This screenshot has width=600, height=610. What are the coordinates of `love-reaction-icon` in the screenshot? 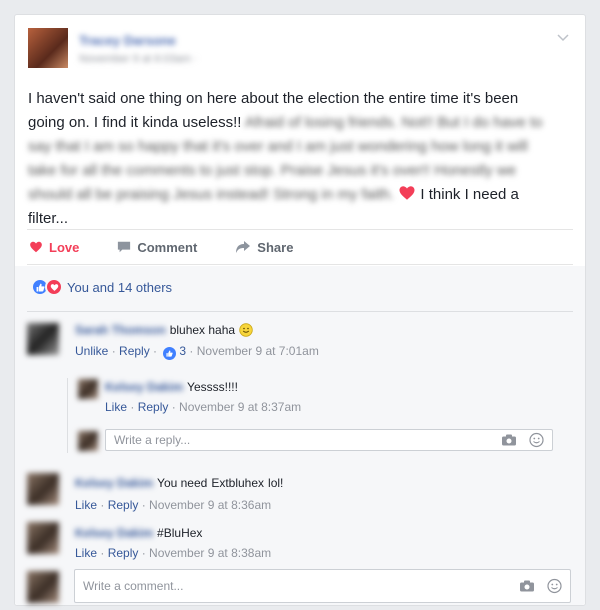 It's located at (54, 287).